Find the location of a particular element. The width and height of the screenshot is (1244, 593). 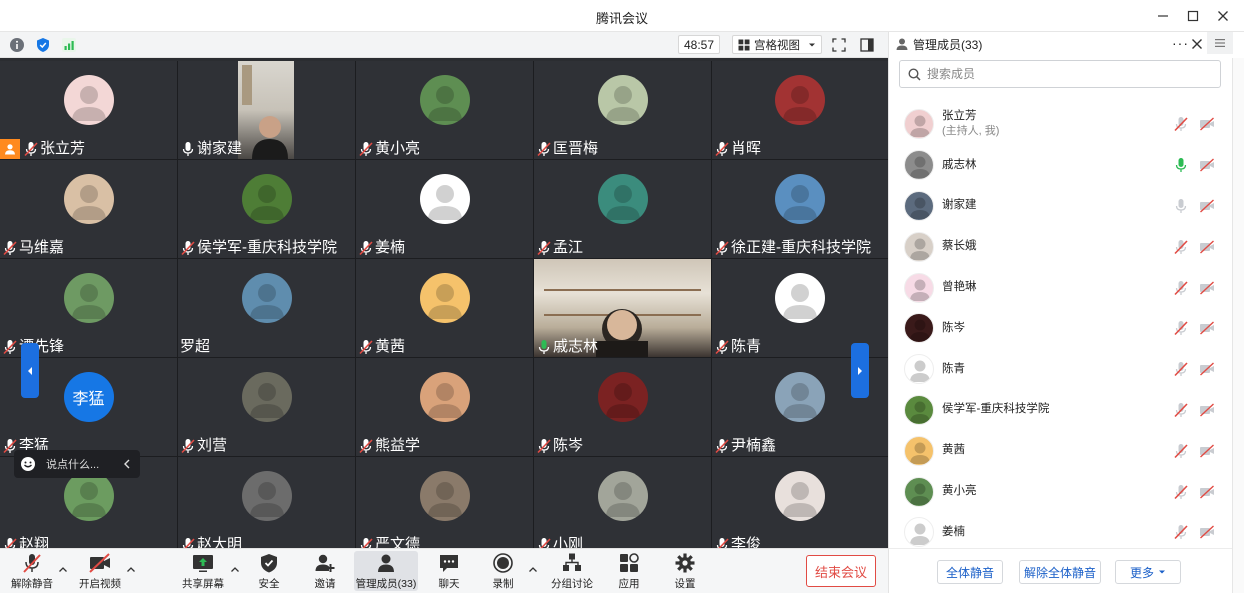

start-video-button: 开启视频 is located at coordinates (100, 571).